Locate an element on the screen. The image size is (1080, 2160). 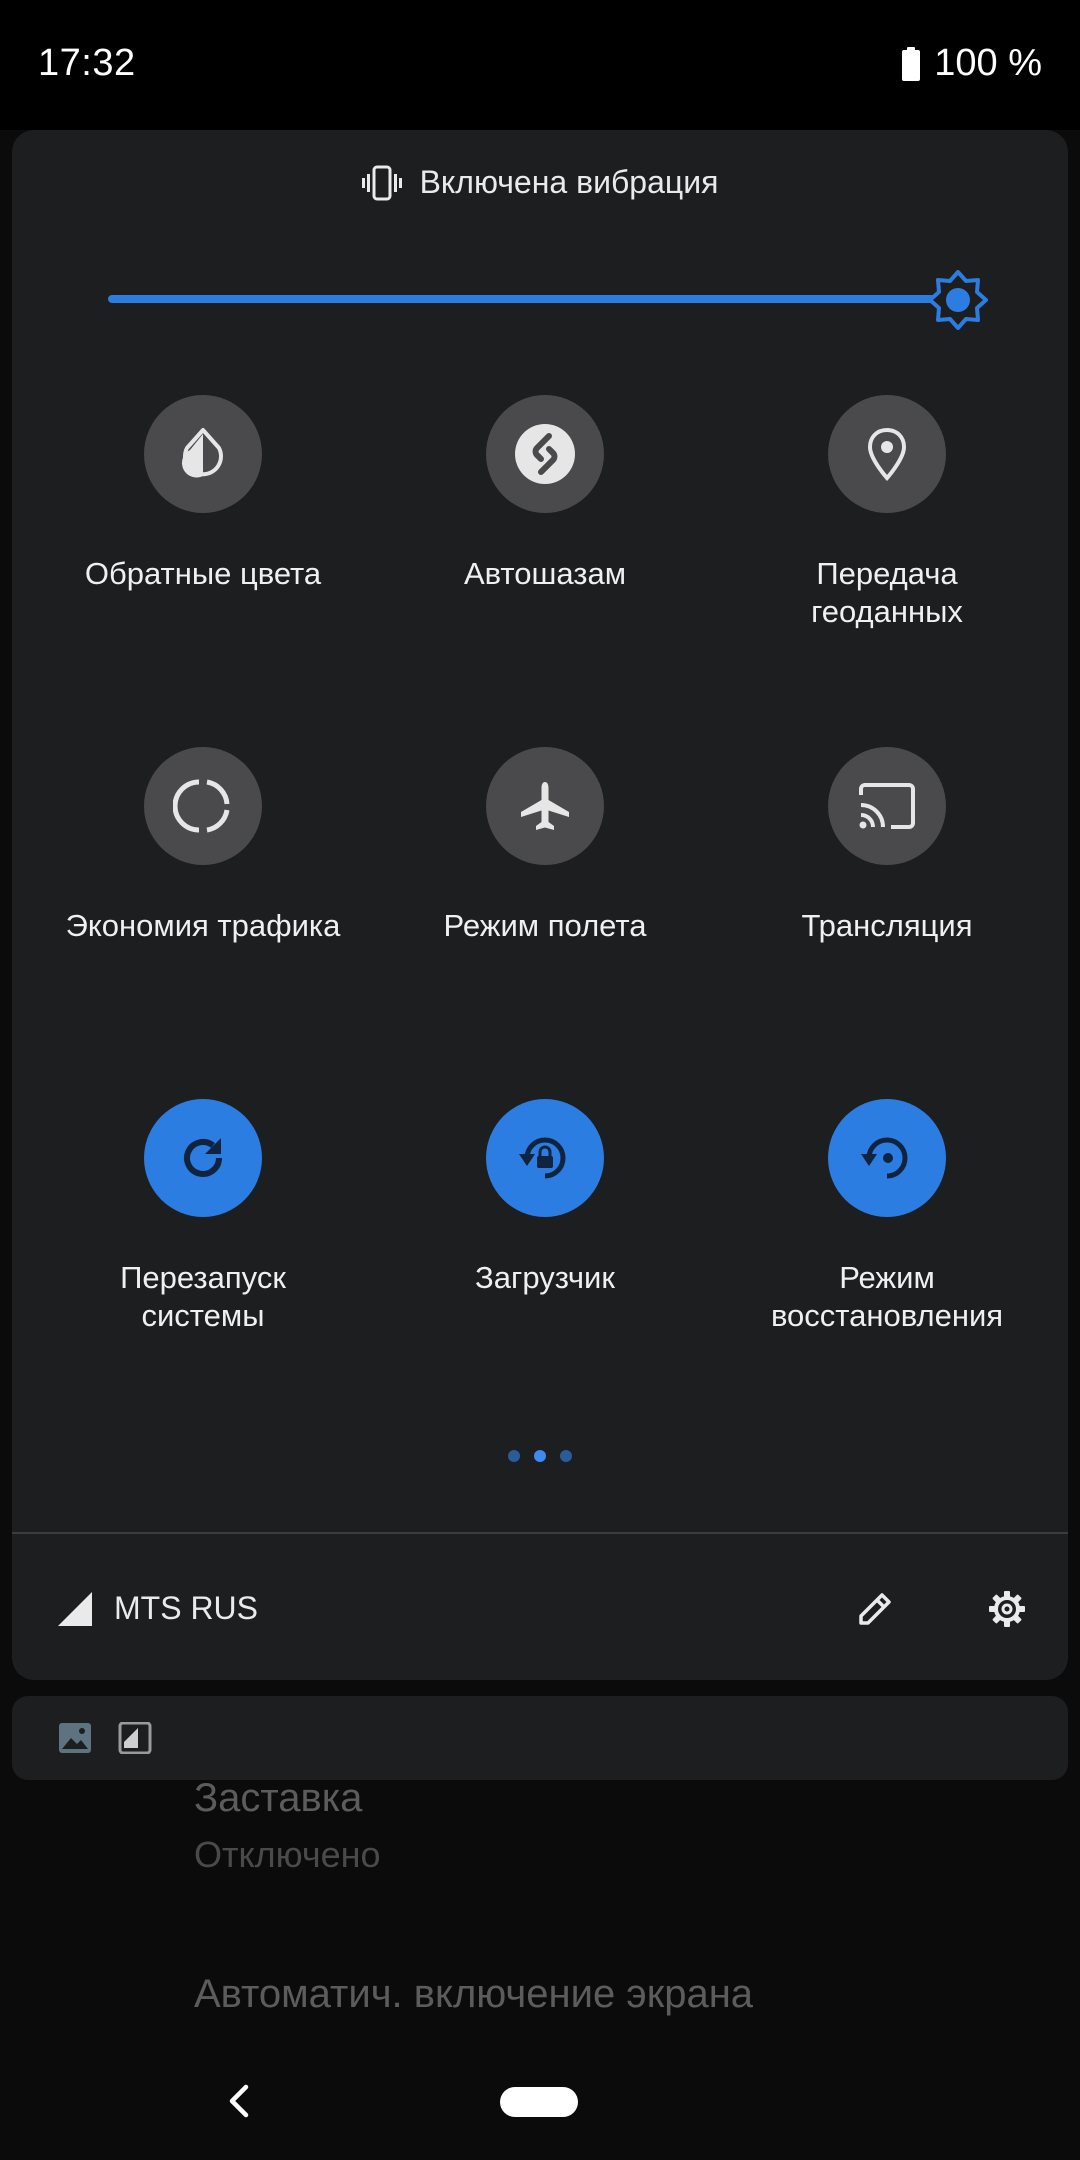
battery-percent: 100 % is located at coordinates (988, 63).